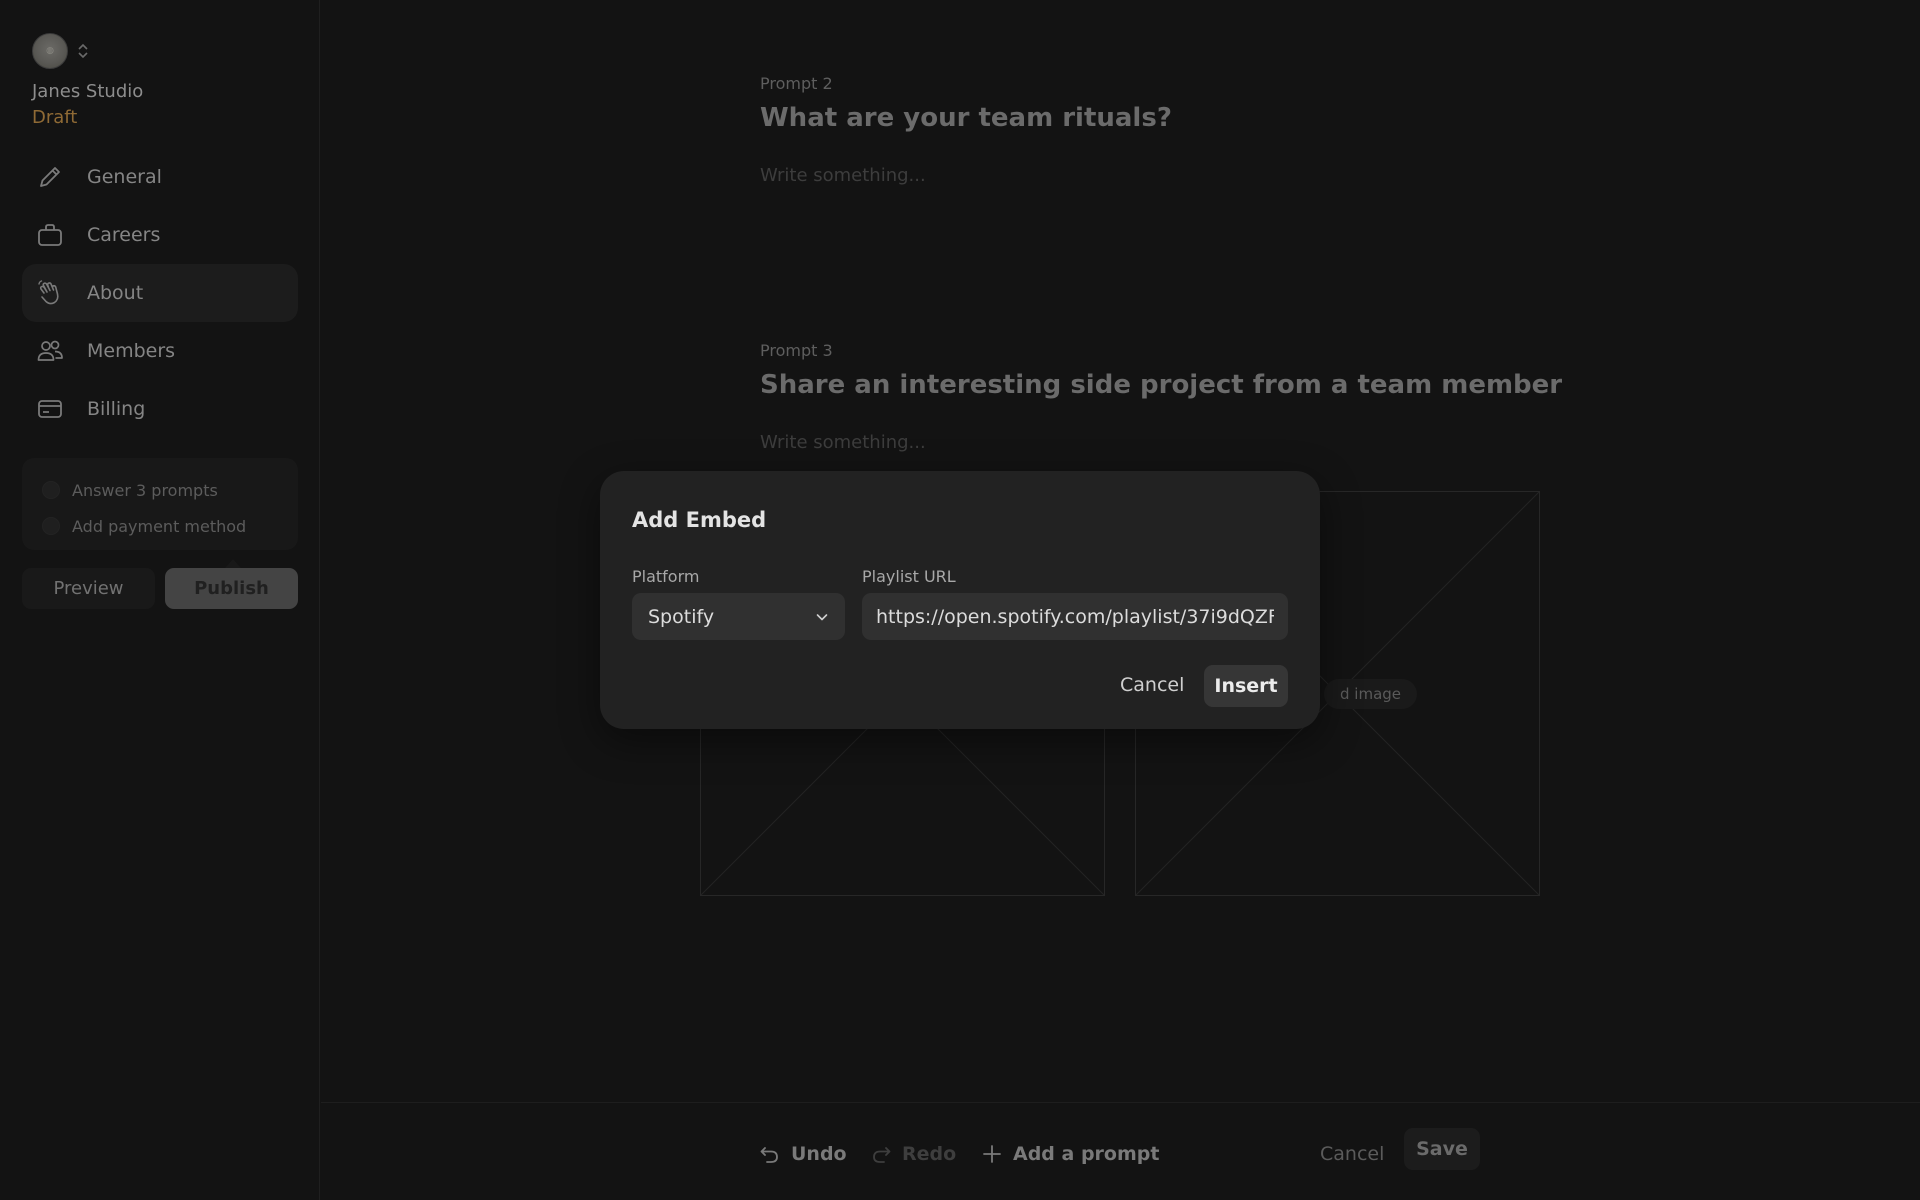 The width and height of the screenshot is (1920, 1200). I want to click on platform-label: Platform, so click(666, 576).